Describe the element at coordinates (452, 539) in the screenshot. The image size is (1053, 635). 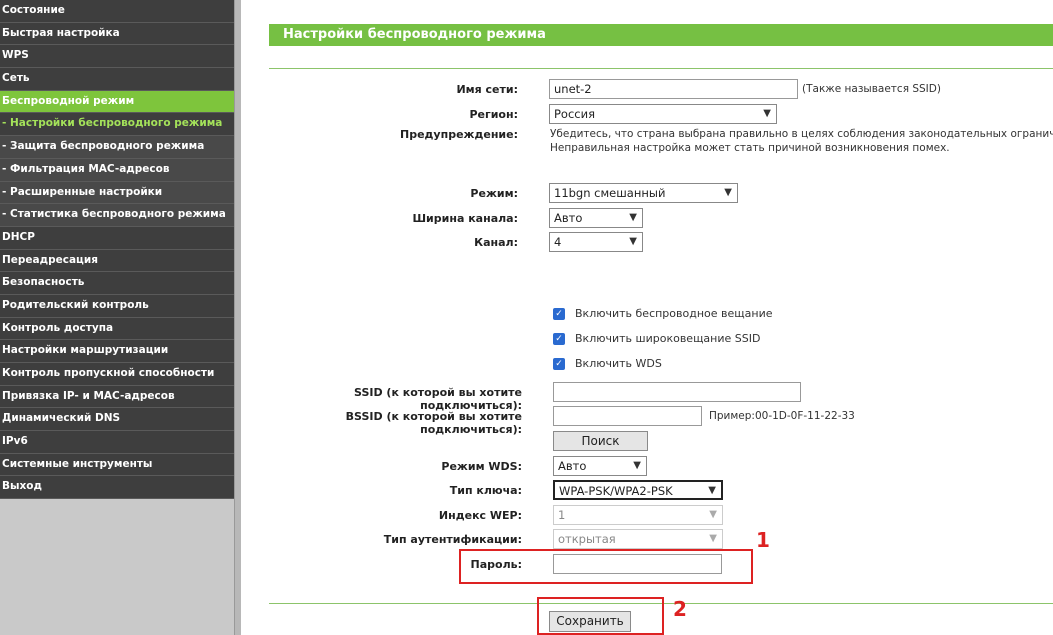
I see `auth-type-label: Тип аутентификации:` at that location.